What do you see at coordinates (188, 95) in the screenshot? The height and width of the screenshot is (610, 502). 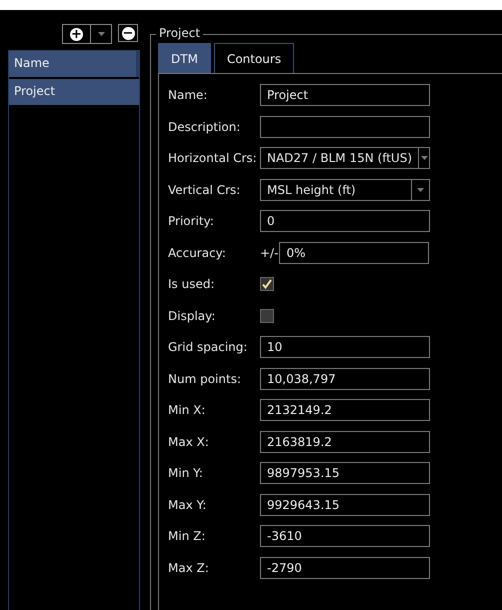 I see `field-label: Name:` at bounding box center [188, 95].